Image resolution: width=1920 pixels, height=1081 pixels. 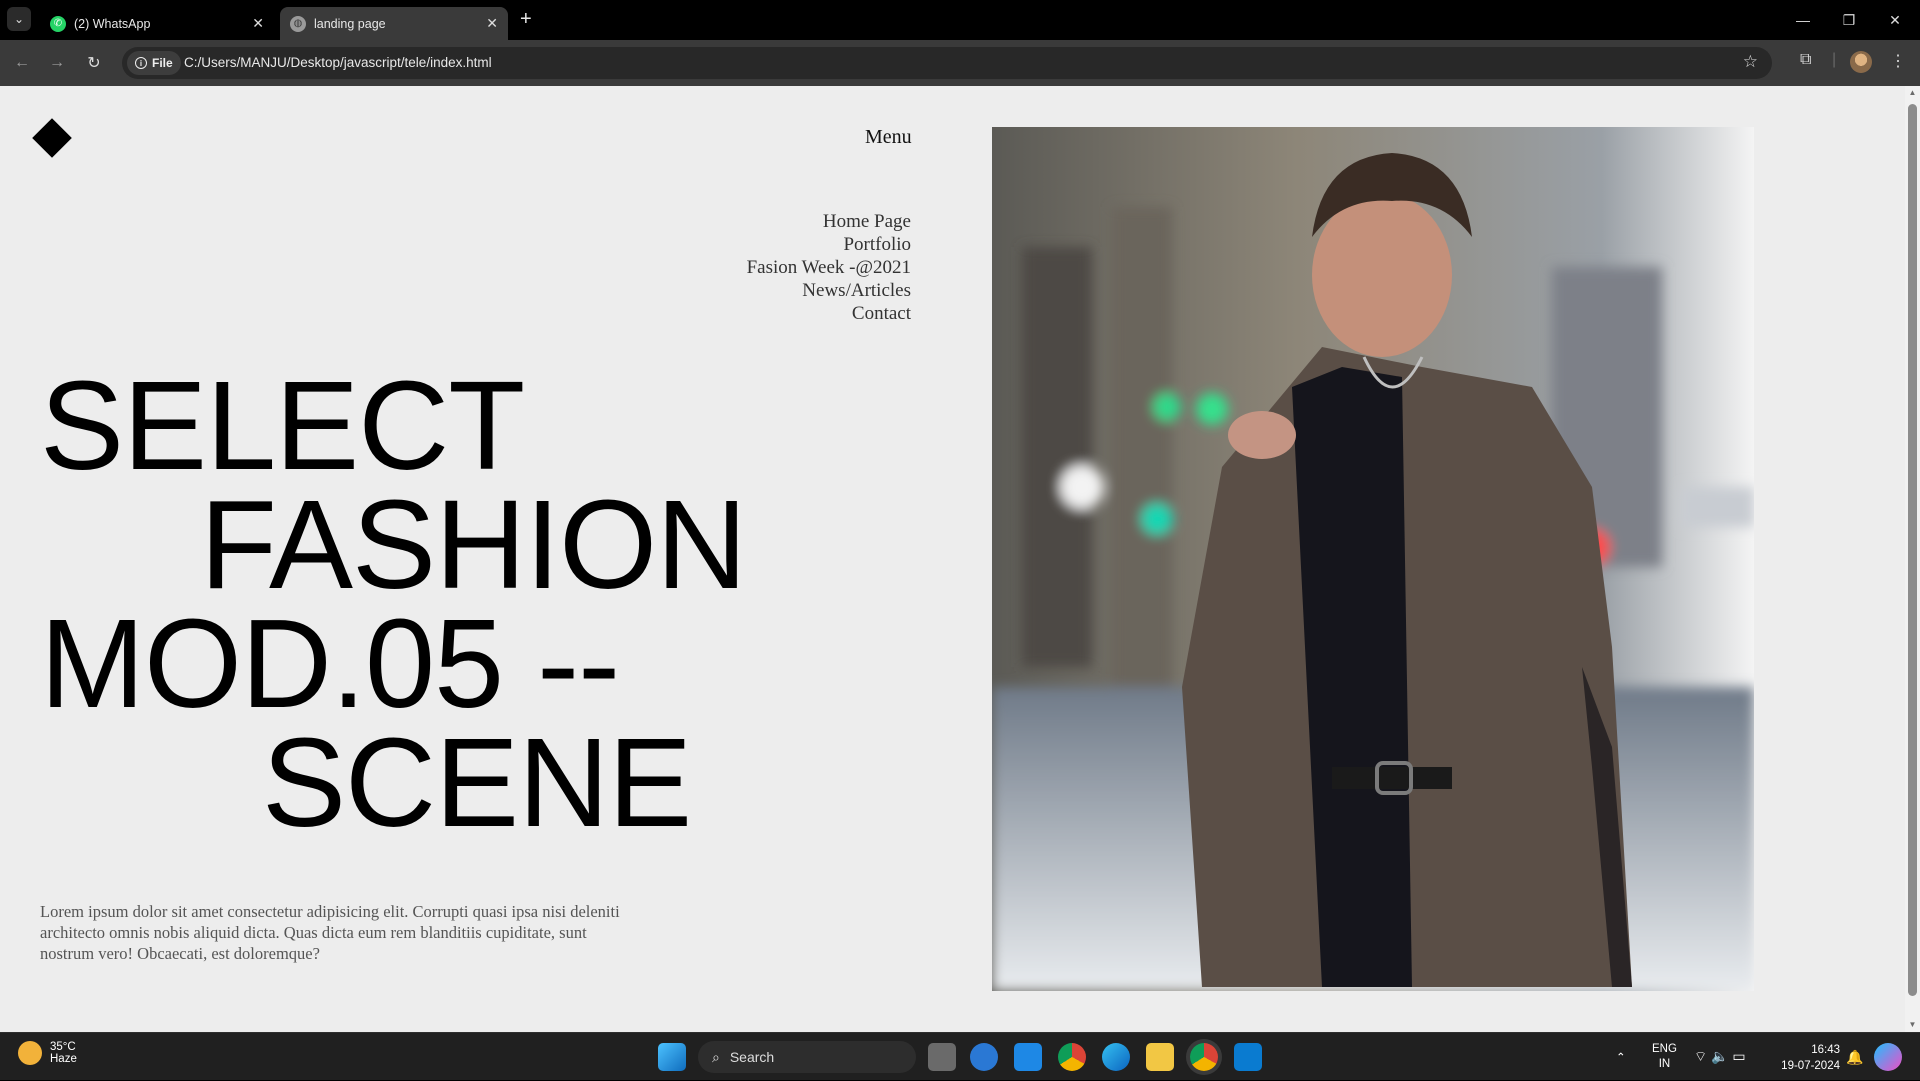 What do you see at coordinates (162, 63) in the screenshot?
I see `site-info-label: File` at bounding box center [162, 63].